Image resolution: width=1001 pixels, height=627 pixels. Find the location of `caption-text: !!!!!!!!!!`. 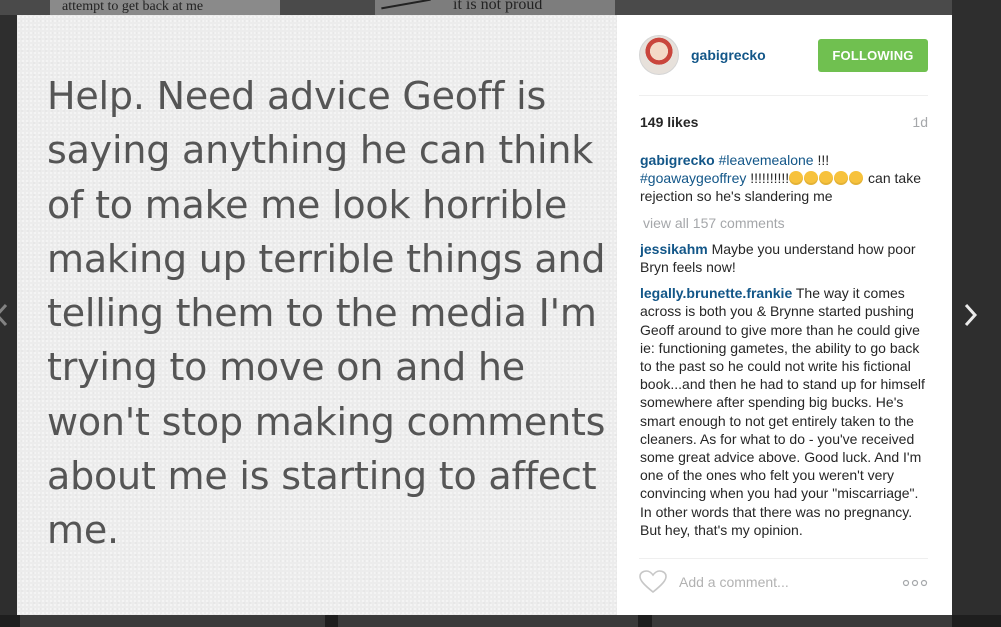

caption-text: !!!!!!!!!! is located at coordinates (768, 178).